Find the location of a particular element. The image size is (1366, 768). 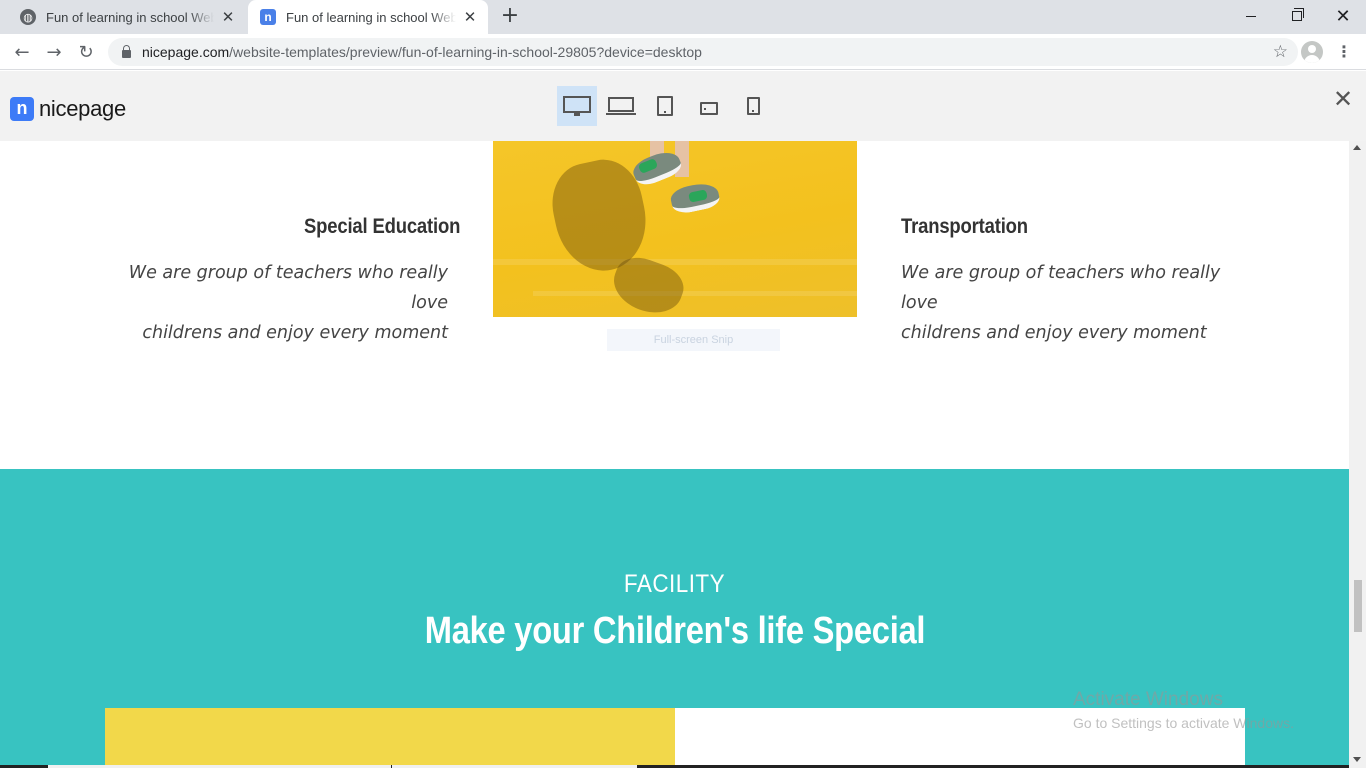

device-phone-button is located at coordinates (753, 106).